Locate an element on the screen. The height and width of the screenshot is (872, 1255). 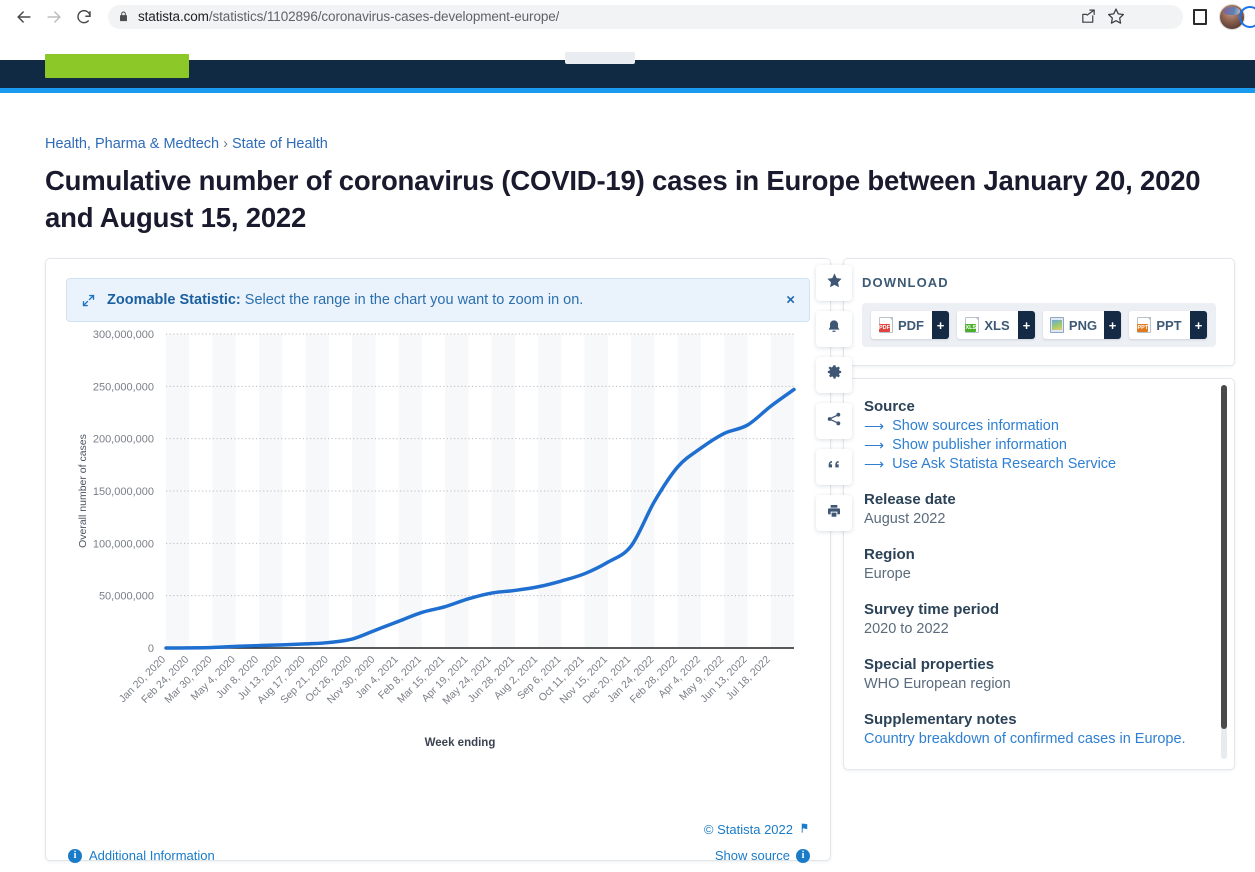
additional-information-link: i Additional Information is located at coordinates (141, 855).